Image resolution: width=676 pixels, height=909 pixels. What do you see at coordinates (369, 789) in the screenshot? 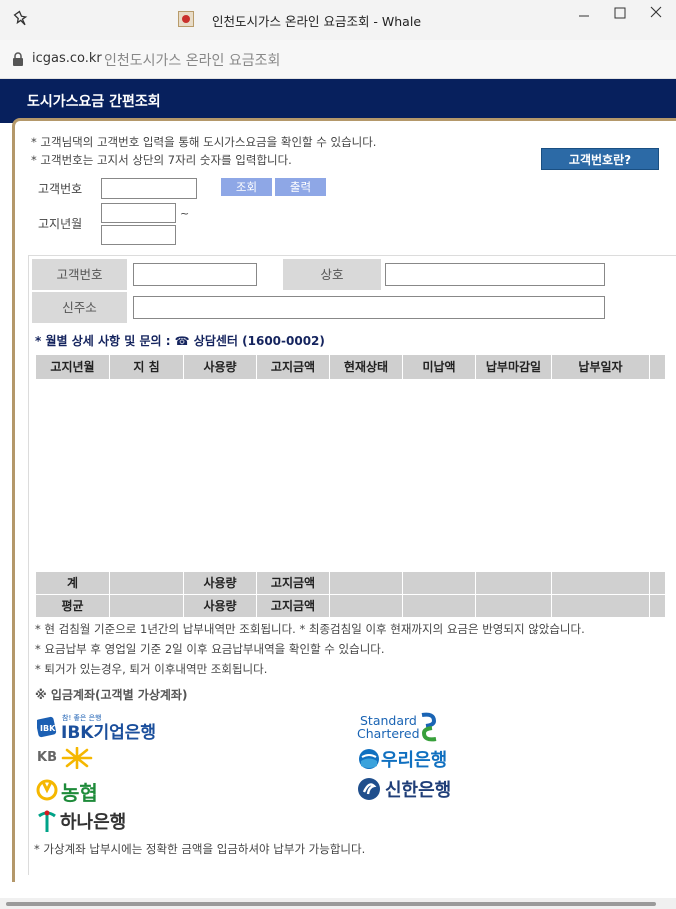
I see `shinhan-icon` at bounding box center [369, 789].